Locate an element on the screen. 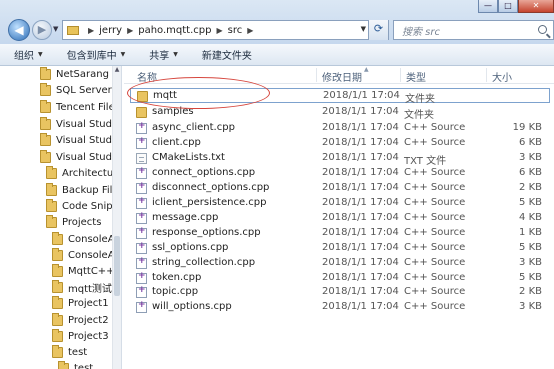 The width and height of the screenshot is (554, 369). forward-button: ▶ is located at coordinates (42, 30).